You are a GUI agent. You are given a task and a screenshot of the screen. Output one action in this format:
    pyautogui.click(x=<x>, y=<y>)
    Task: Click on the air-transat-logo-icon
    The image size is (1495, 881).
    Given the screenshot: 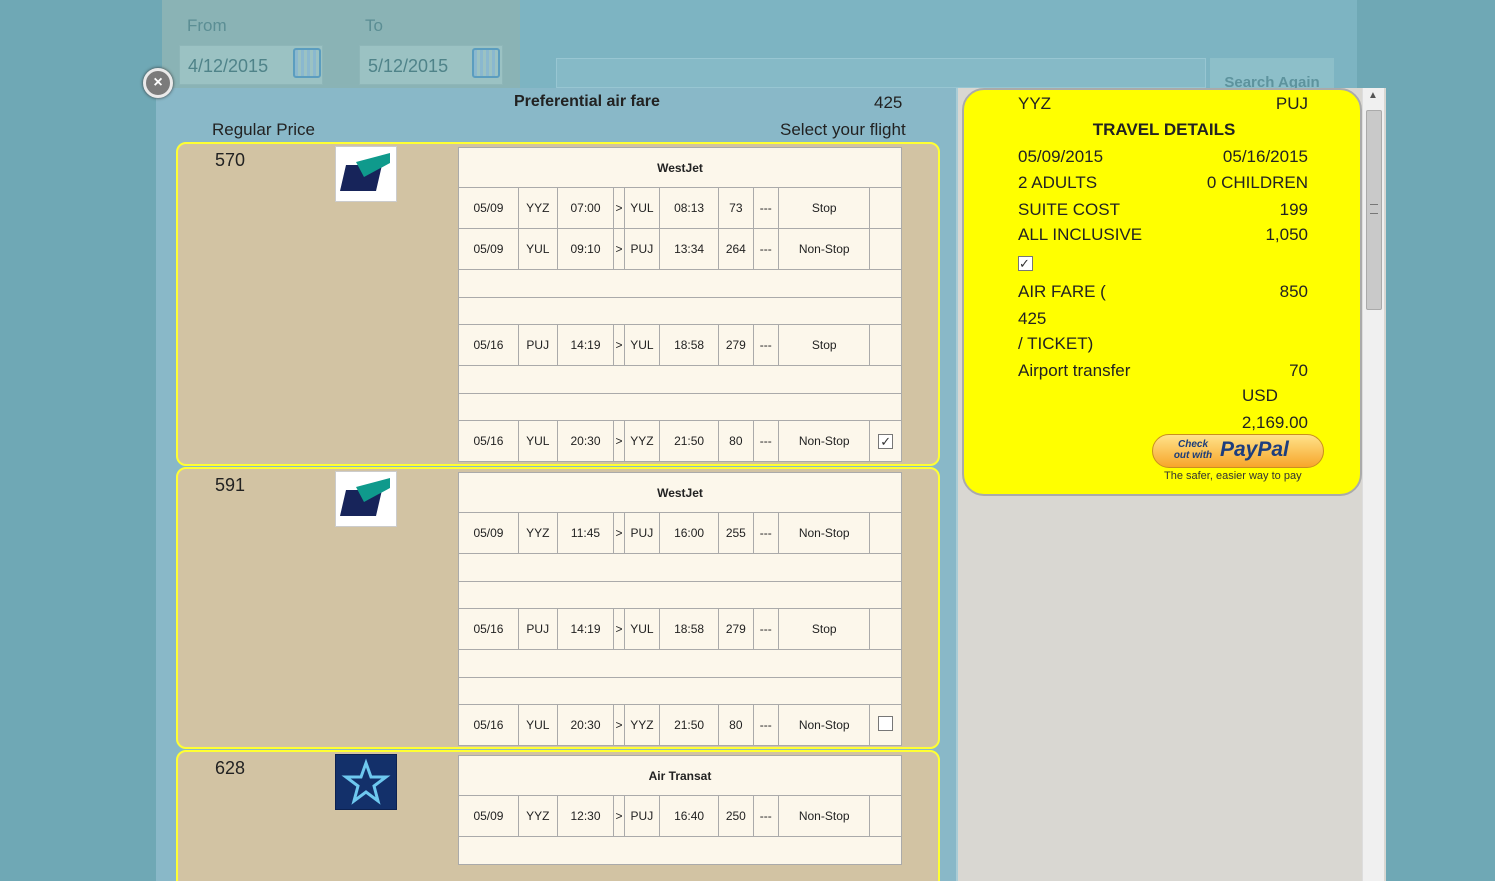 What is the action you would take?
    pyautogui.click(x=366, y=782)
    